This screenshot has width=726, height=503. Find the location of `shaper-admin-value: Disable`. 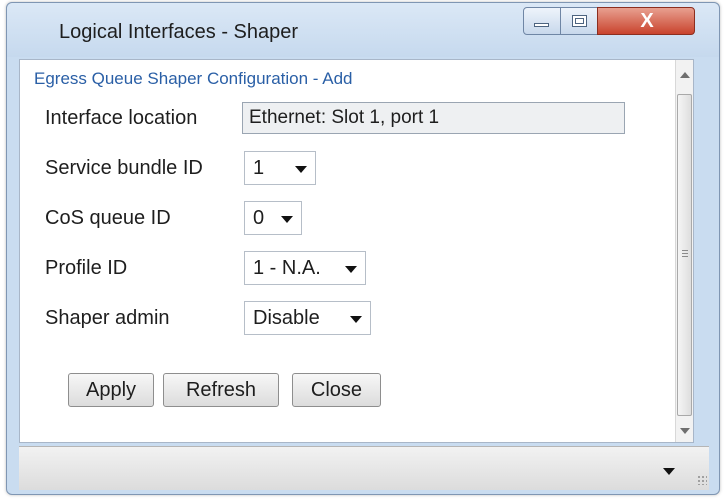

shaper-admin-value: Disable is located at coordinates (286, 318).